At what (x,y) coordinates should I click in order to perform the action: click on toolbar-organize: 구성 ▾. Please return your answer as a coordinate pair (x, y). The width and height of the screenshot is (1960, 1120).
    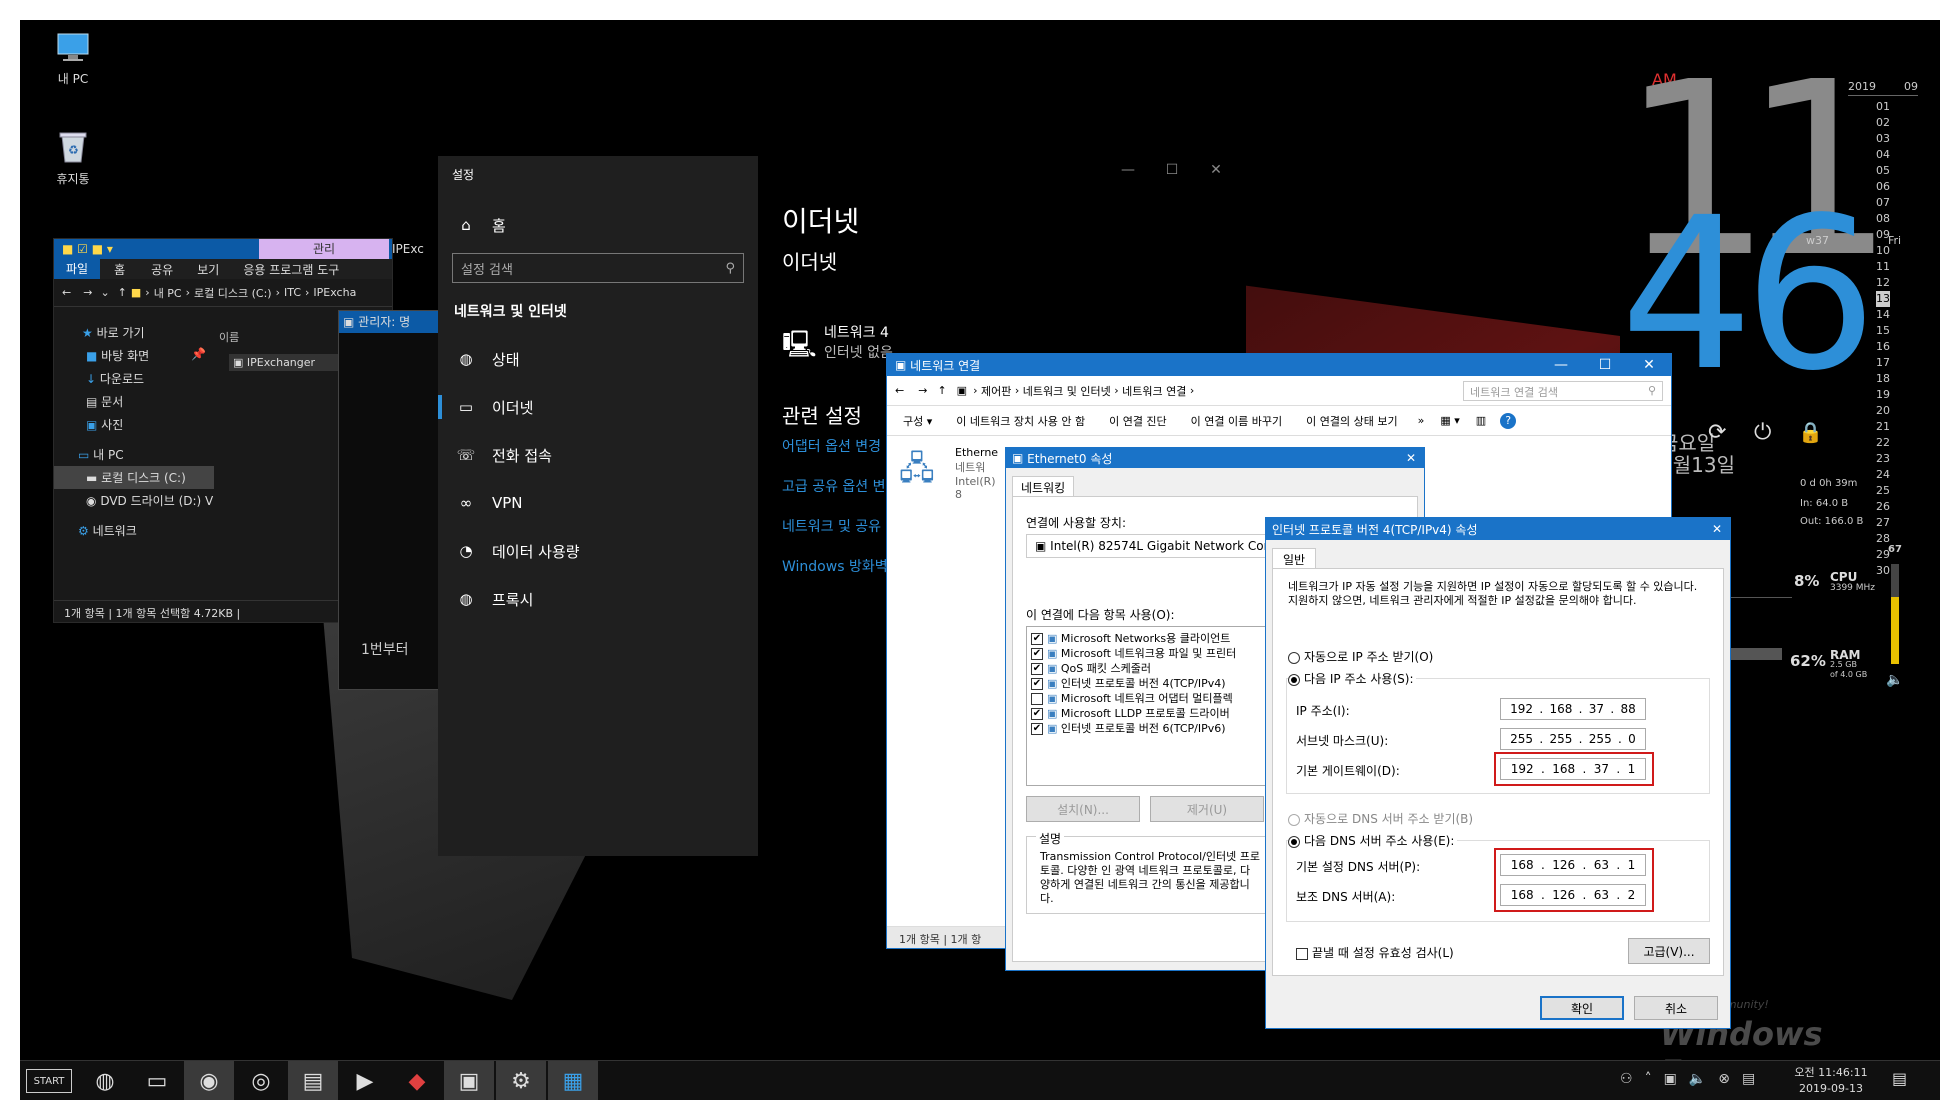
    Looking at the image, I should click on (919, 421).